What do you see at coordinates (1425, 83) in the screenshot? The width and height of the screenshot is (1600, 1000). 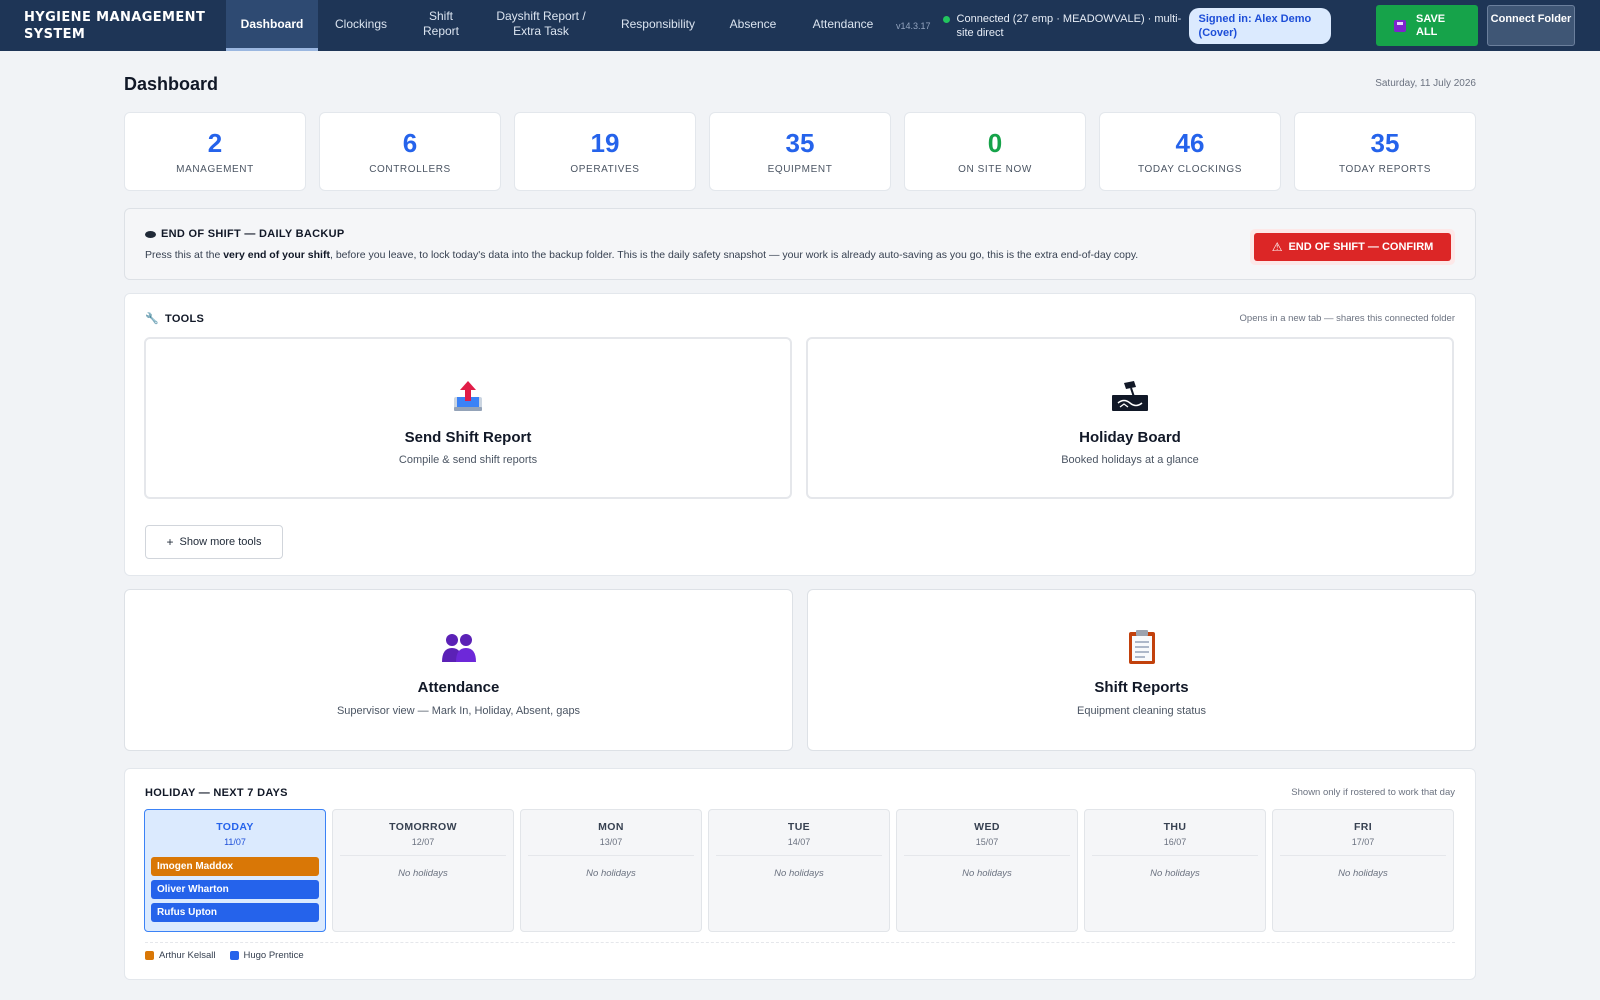 I see `page-date: Saturday, 11 July 2026` at bounding box center [1425, 83].